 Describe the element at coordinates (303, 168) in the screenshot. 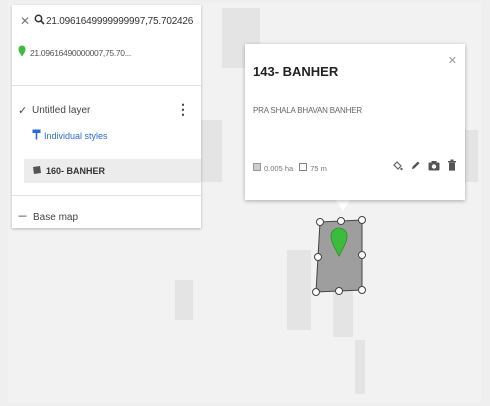

I see `perimeter-icon` at that location.